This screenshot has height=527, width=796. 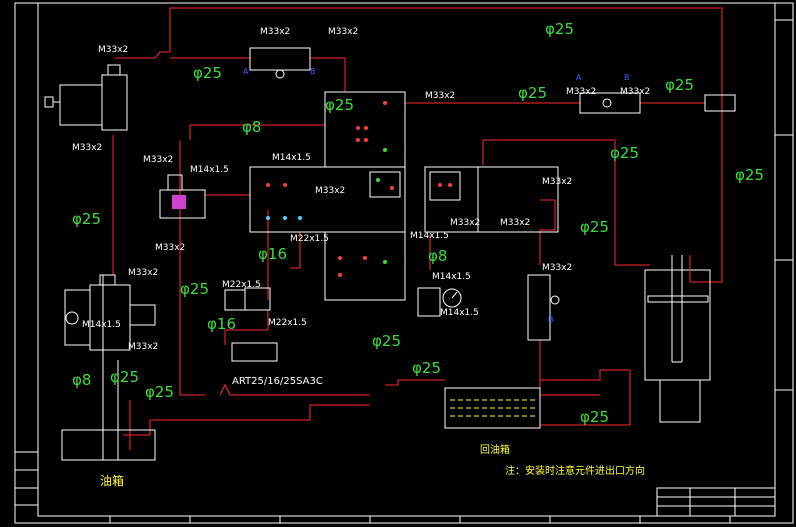 What do you see at coordinates (543, 307) in the screenshot?
I see `filter-right` at bounding box center [543, 307].